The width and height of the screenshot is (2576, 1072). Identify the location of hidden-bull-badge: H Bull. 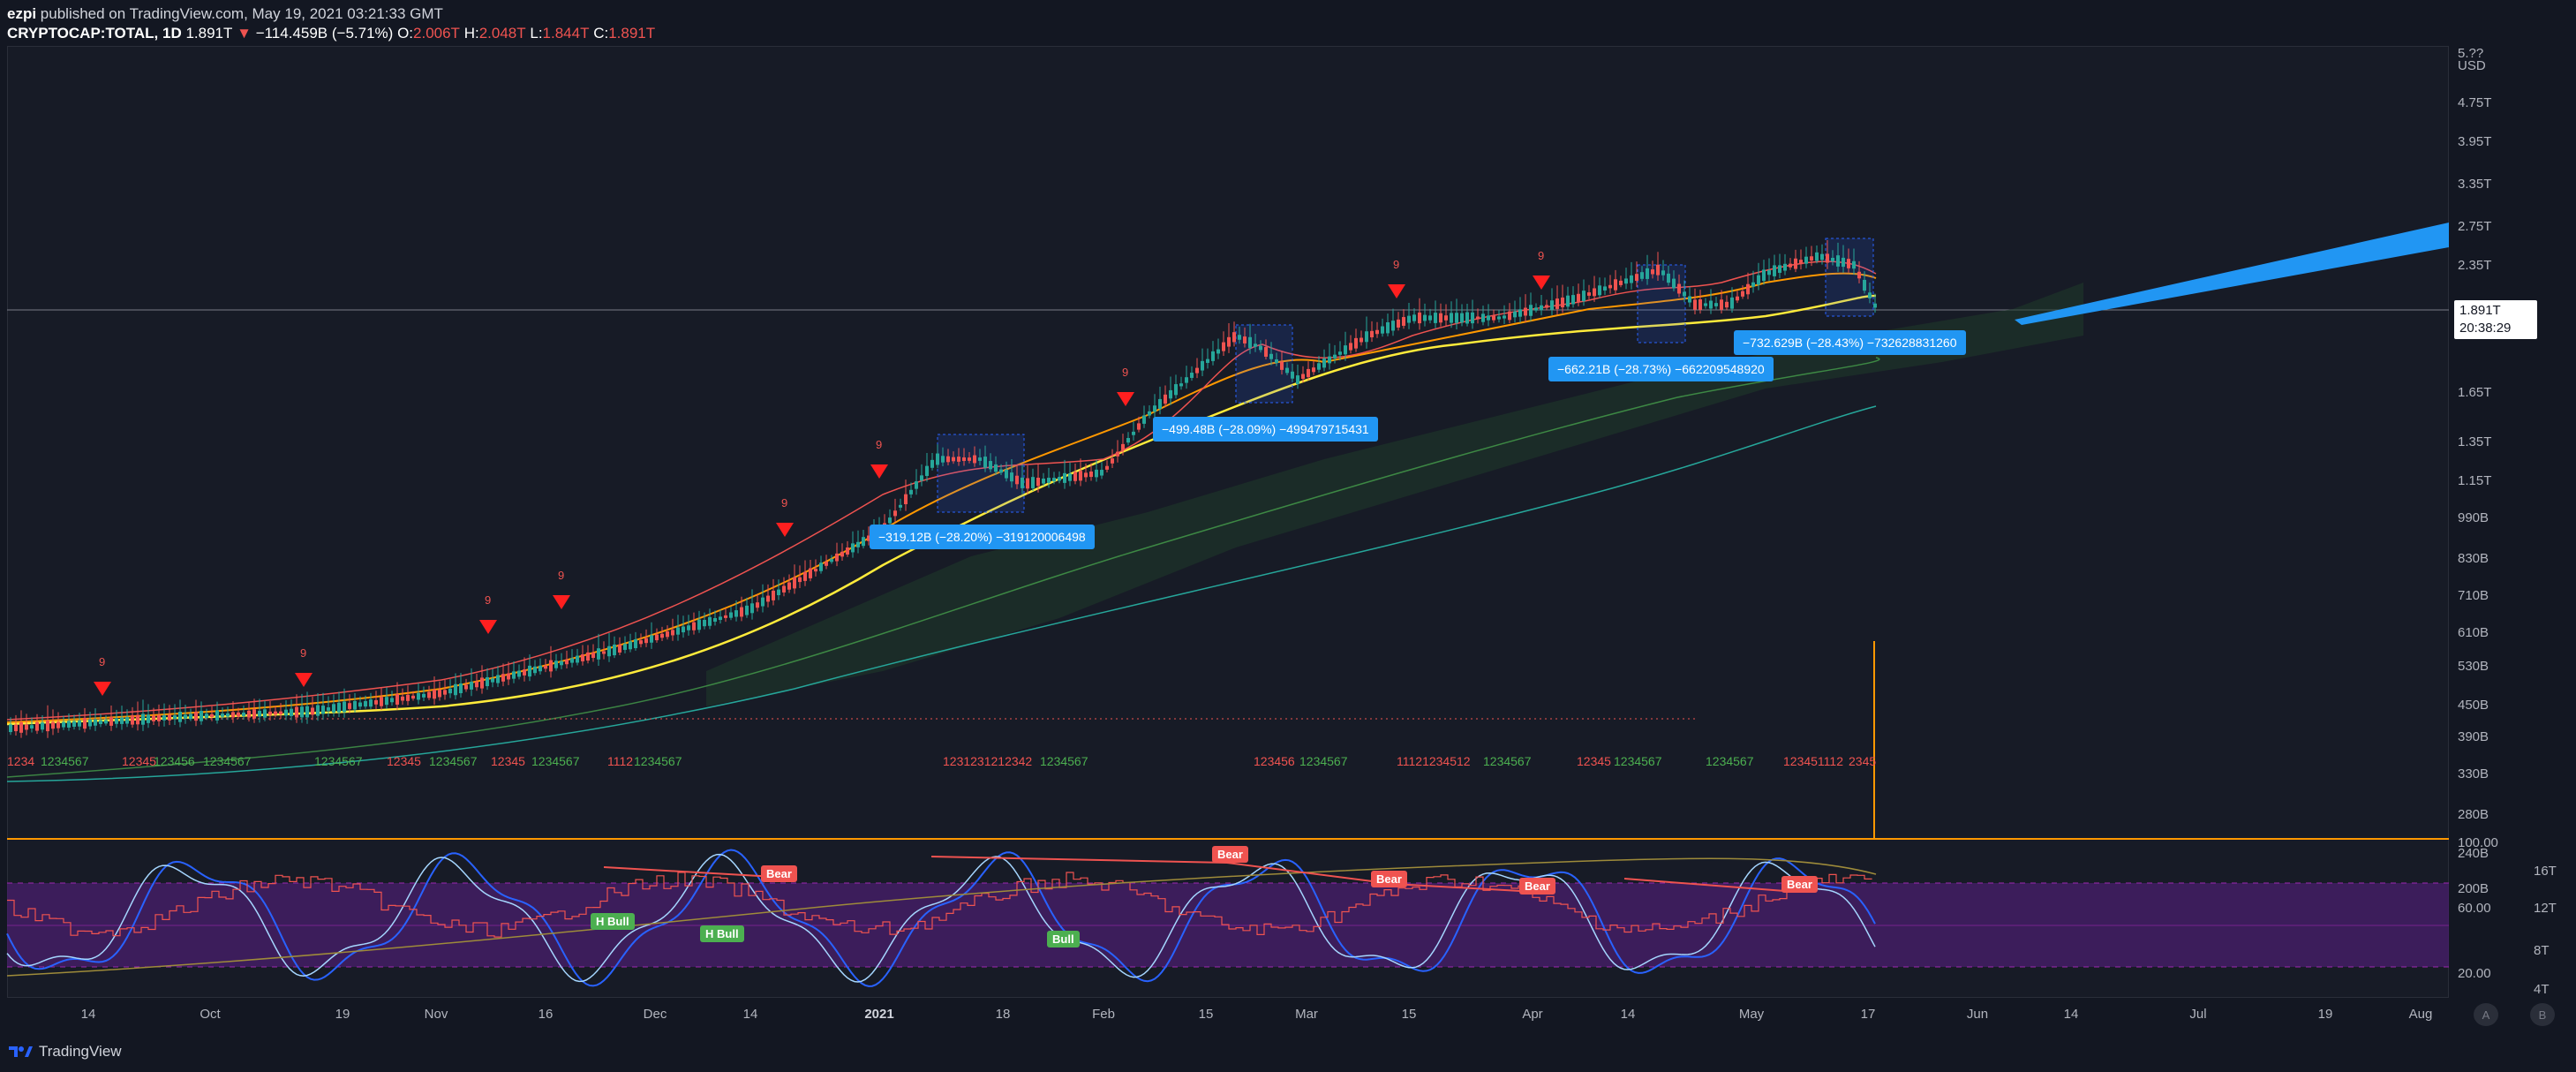
(722, 933).